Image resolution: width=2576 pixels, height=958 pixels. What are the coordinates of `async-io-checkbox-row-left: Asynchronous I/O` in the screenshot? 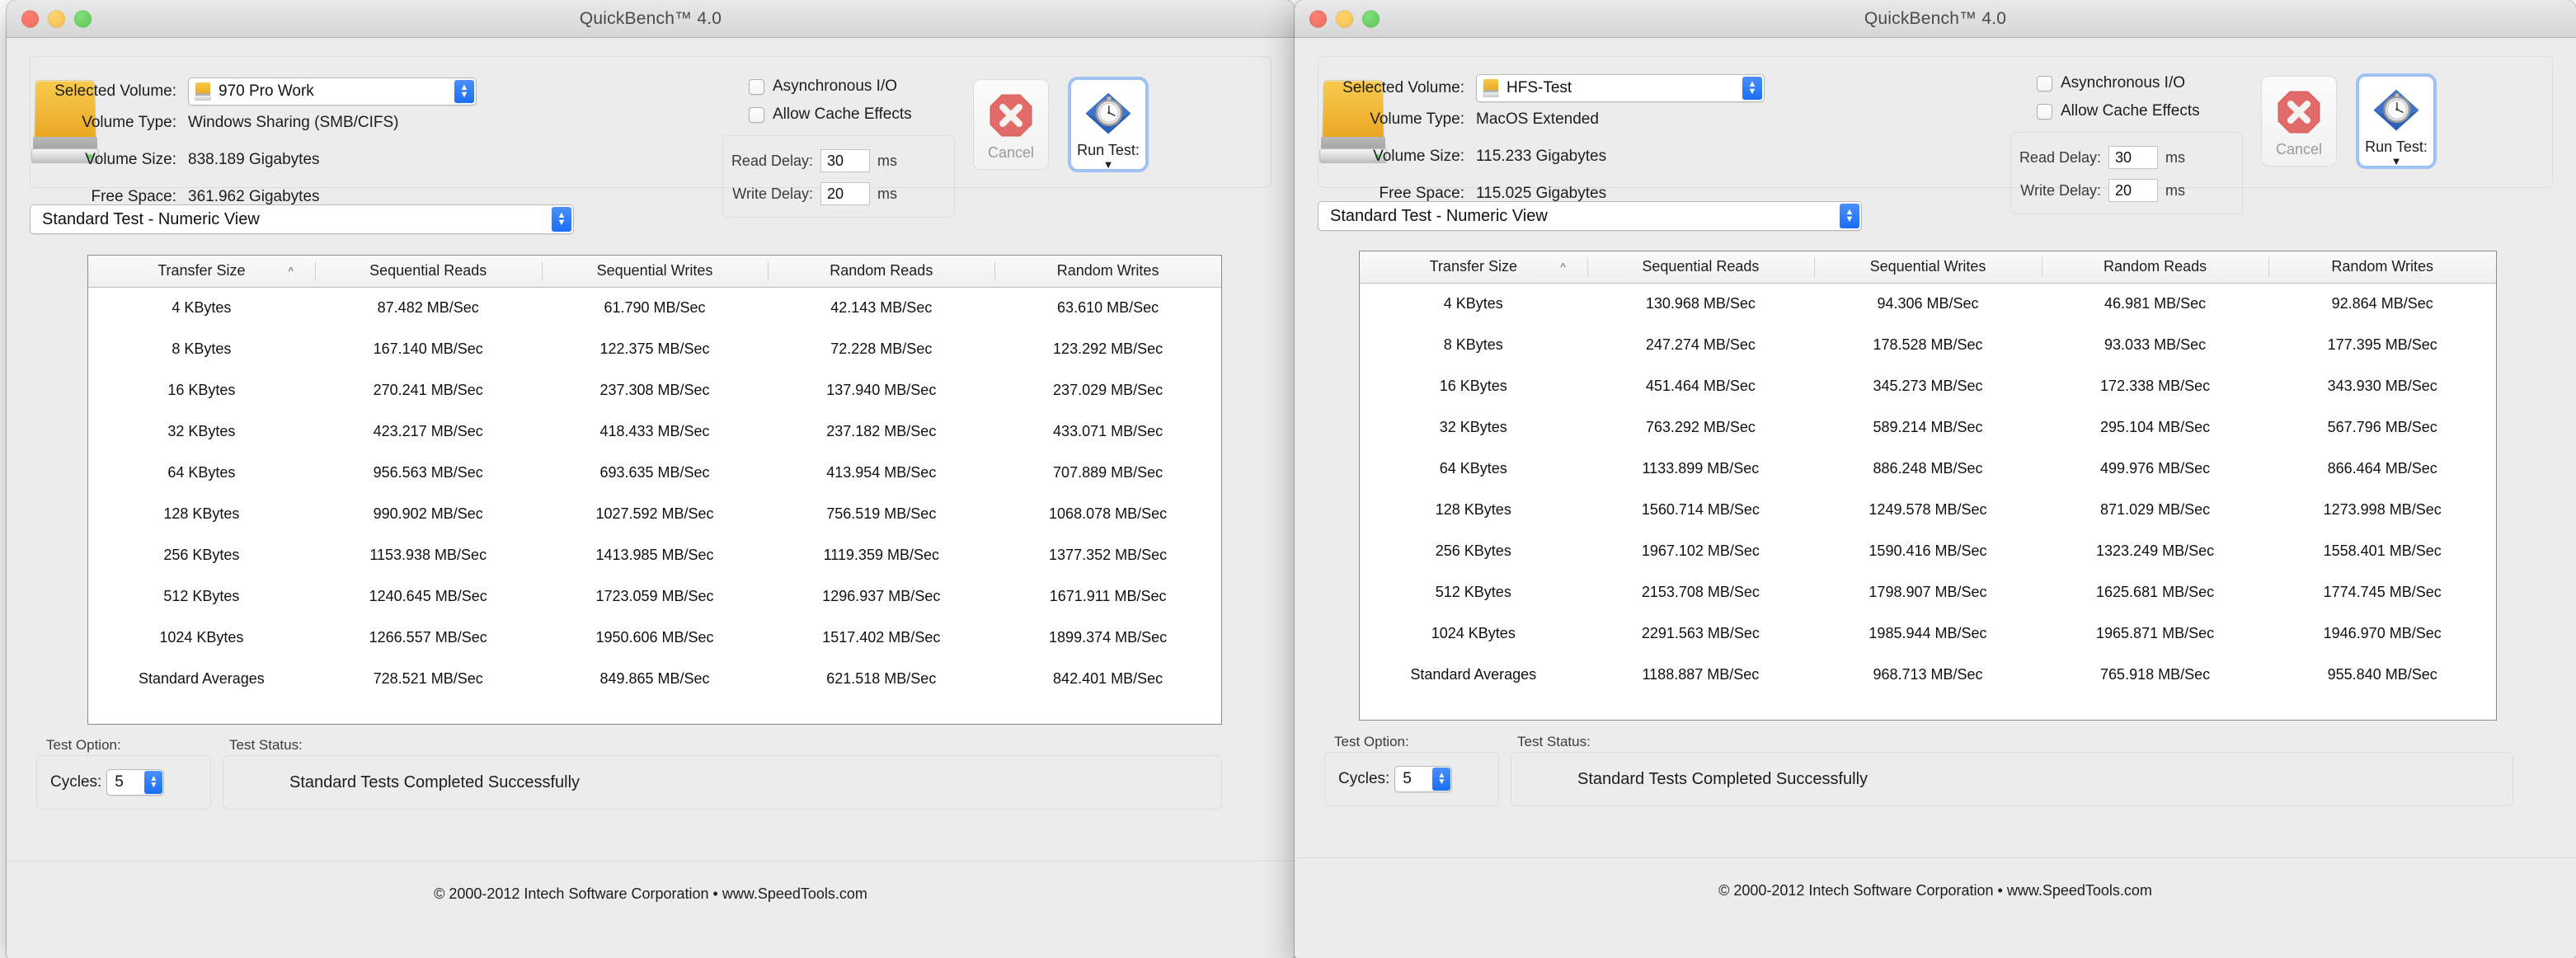 It's located at (823, 87).